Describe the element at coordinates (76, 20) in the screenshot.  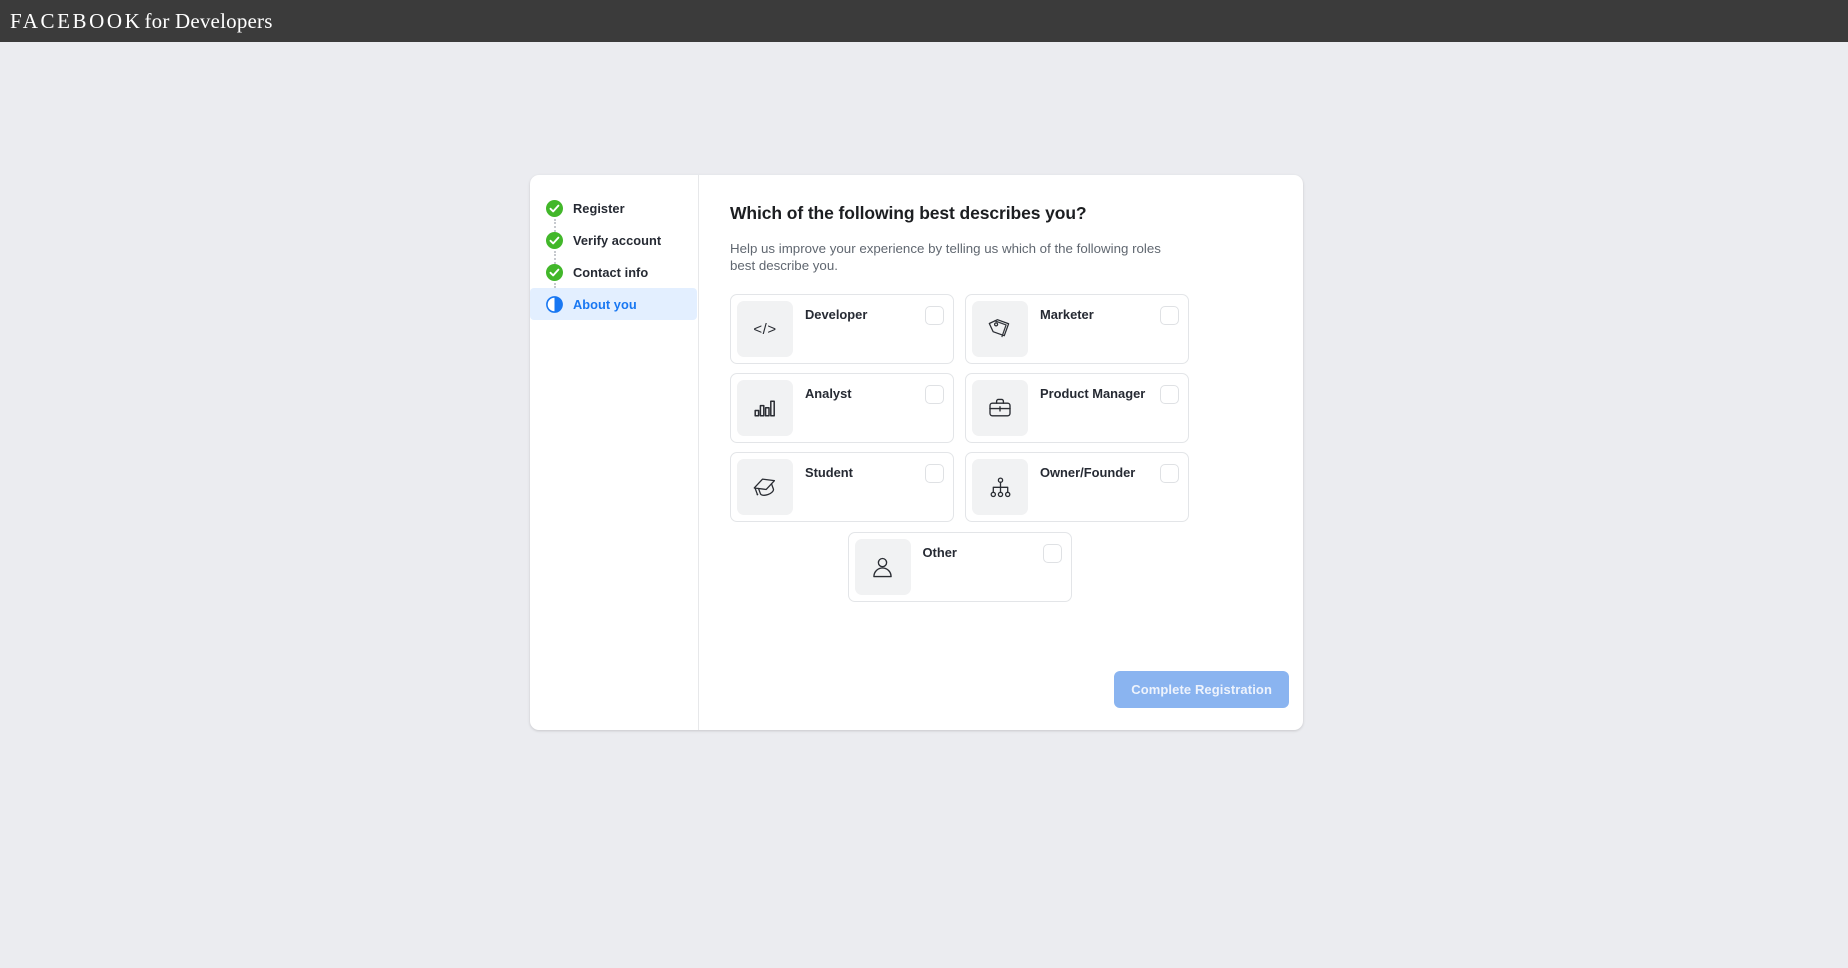
I see `brand-facebook-text: FACEBOOK` at that location.